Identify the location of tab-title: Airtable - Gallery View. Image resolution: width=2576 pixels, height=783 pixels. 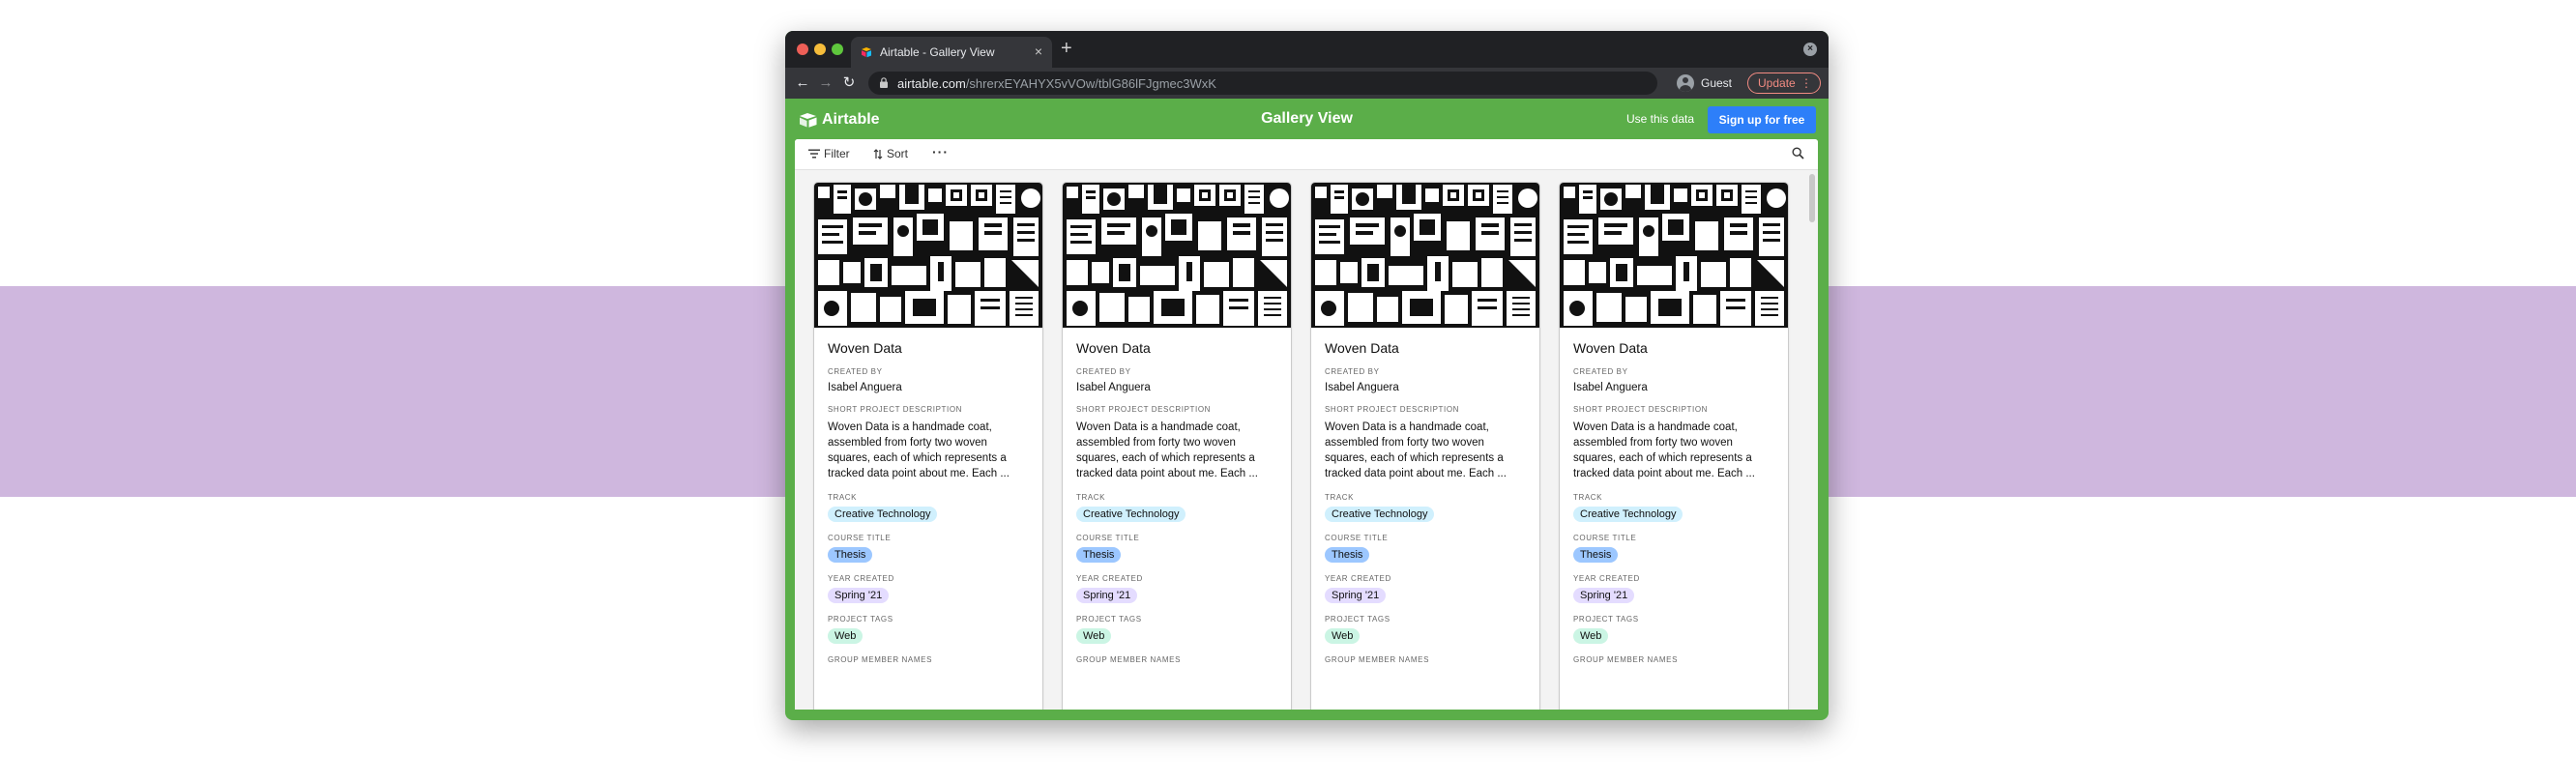
(937, 52).